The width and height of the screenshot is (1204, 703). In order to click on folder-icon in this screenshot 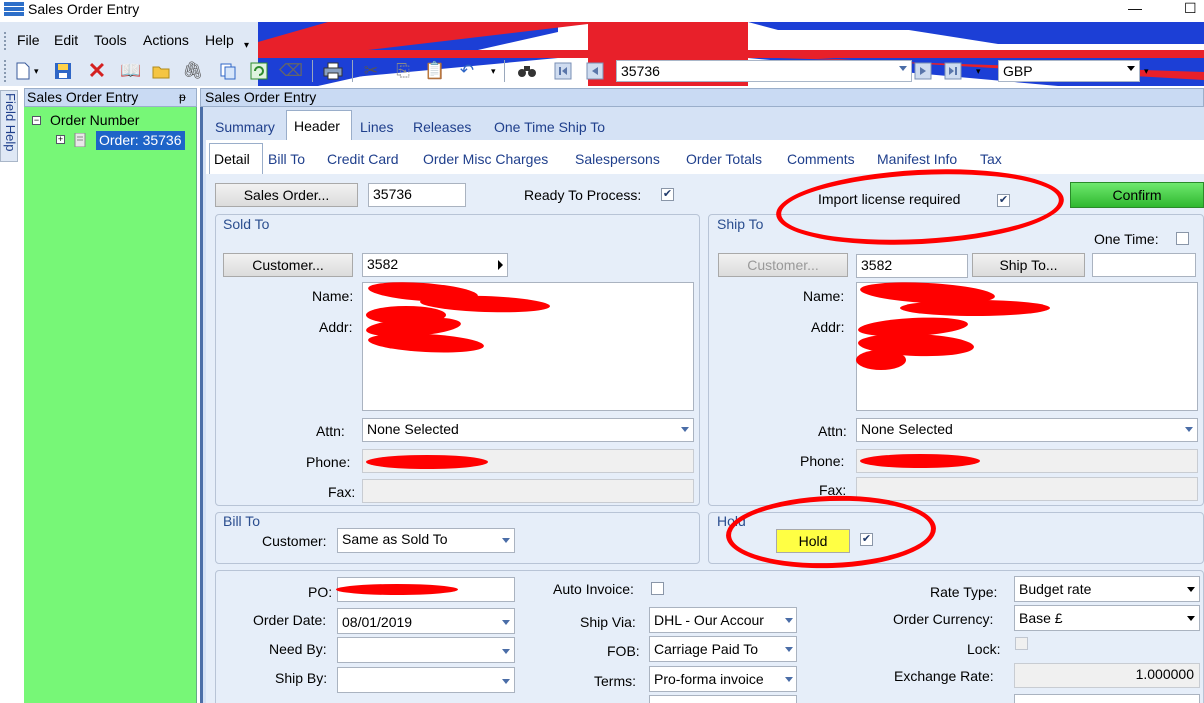, I will do `click(161, 71)`.